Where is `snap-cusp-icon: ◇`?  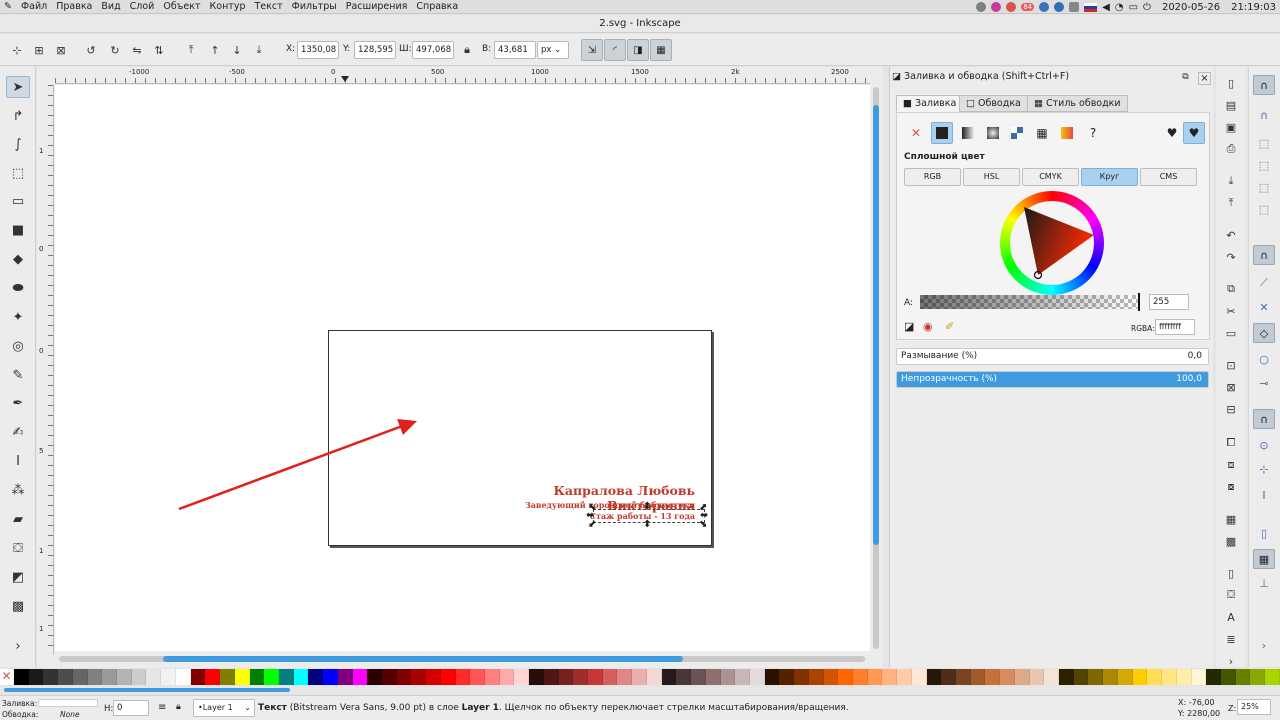
snap-cusp-icon: ◇ is located at coordinates (1264, 333).